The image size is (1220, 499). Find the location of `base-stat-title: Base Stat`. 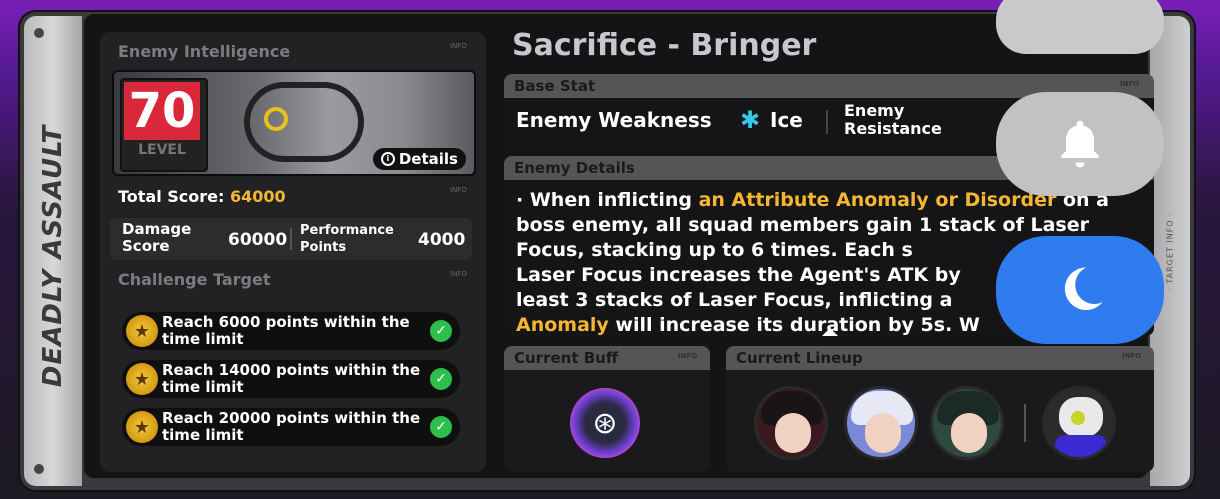

base-stat-title: Base Stat is located at coordinates (555, 86).